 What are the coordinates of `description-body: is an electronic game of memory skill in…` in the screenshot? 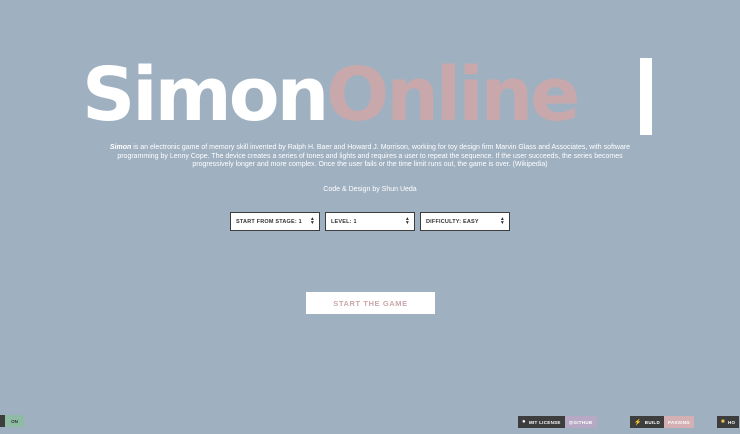 It's located at (374, 156).